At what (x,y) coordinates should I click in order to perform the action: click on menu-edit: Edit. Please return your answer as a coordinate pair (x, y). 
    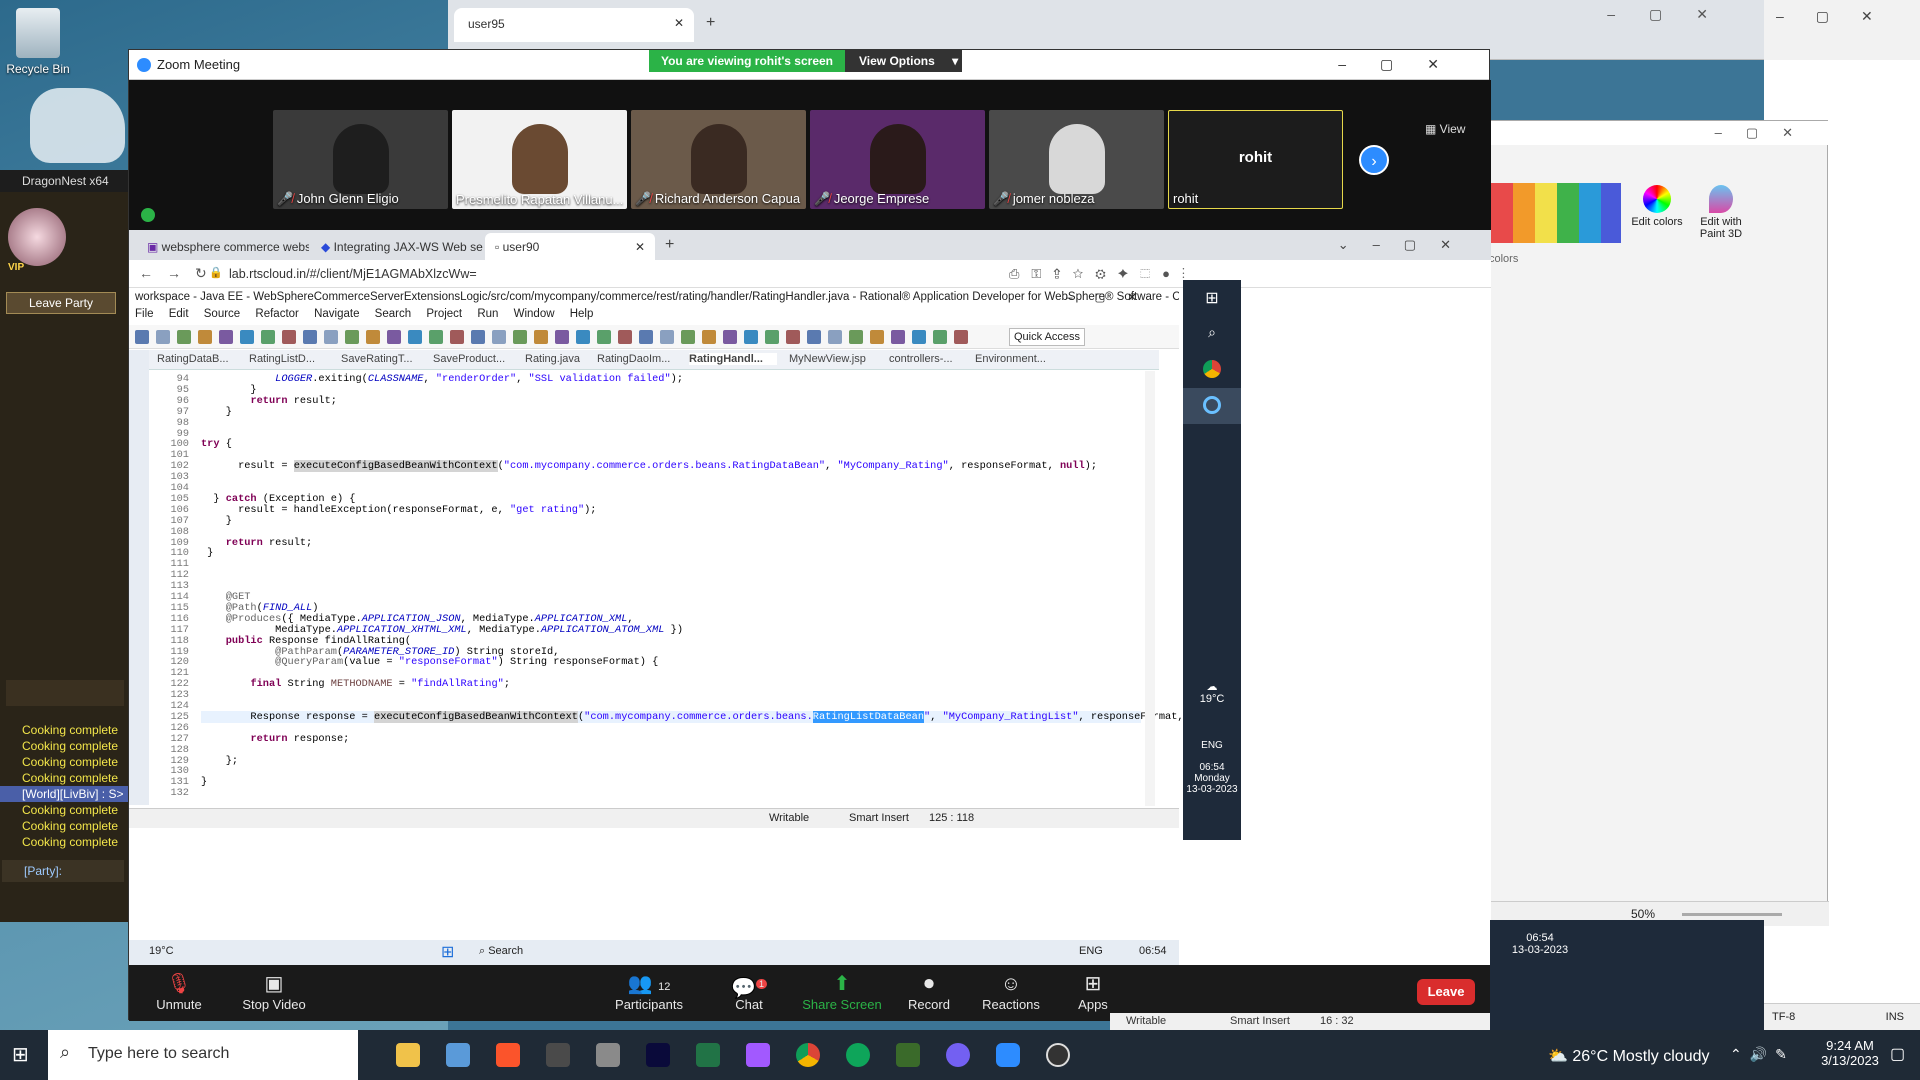
    Looking at the image, I should click on (179, 314).